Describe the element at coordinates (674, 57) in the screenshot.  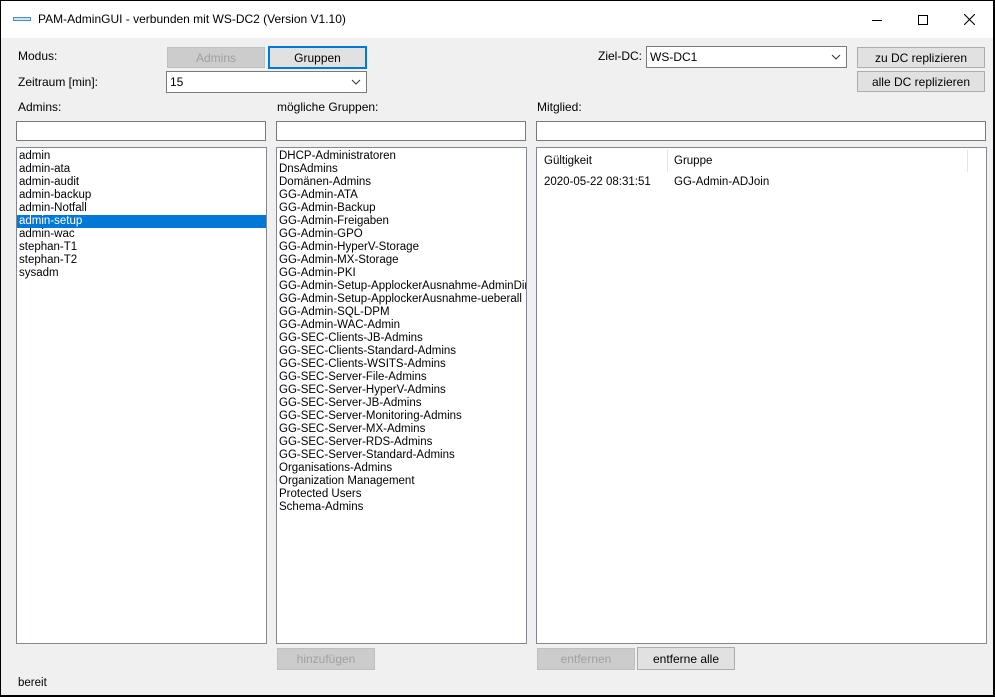
I see `ziel-dc-value: WS-DC1` at that location.